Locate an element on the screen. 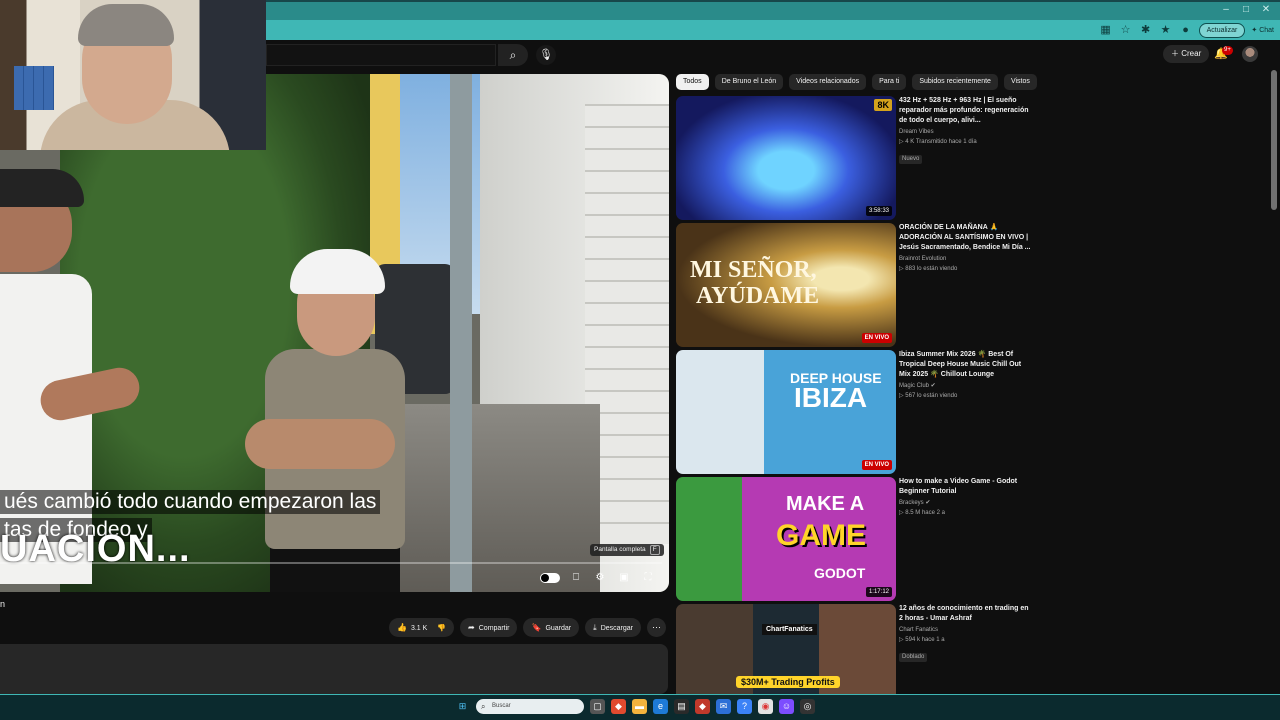 The width and height of the screenshot is (1280, 720). video-thumbnail: MAKE A GAME GODOT 1:17:12 is located at coordinates (786, 539).